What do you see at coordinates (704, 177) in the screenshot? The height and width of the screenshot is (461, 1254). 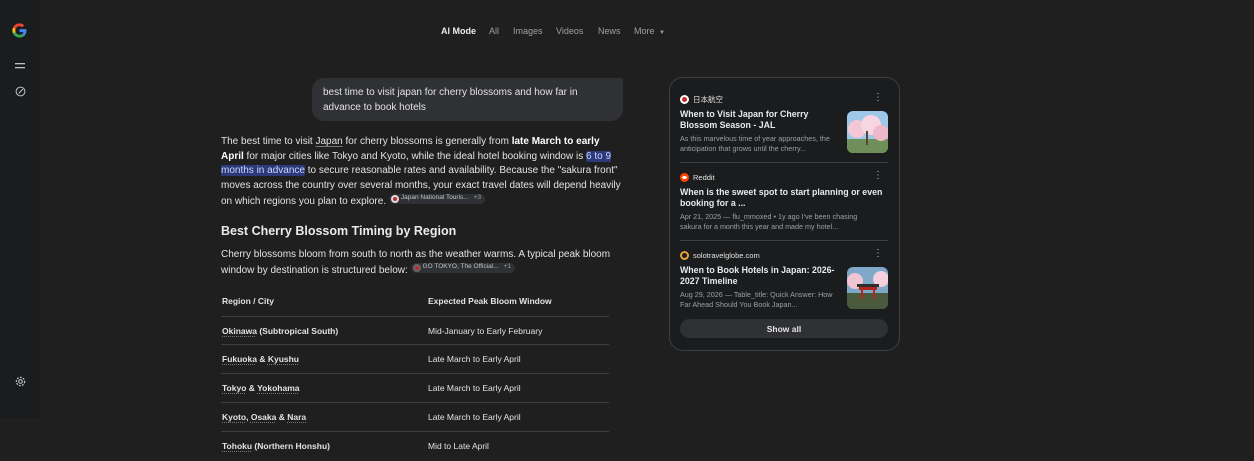 I see `source-site-name: Reddit` at bounding box center [704, 177].